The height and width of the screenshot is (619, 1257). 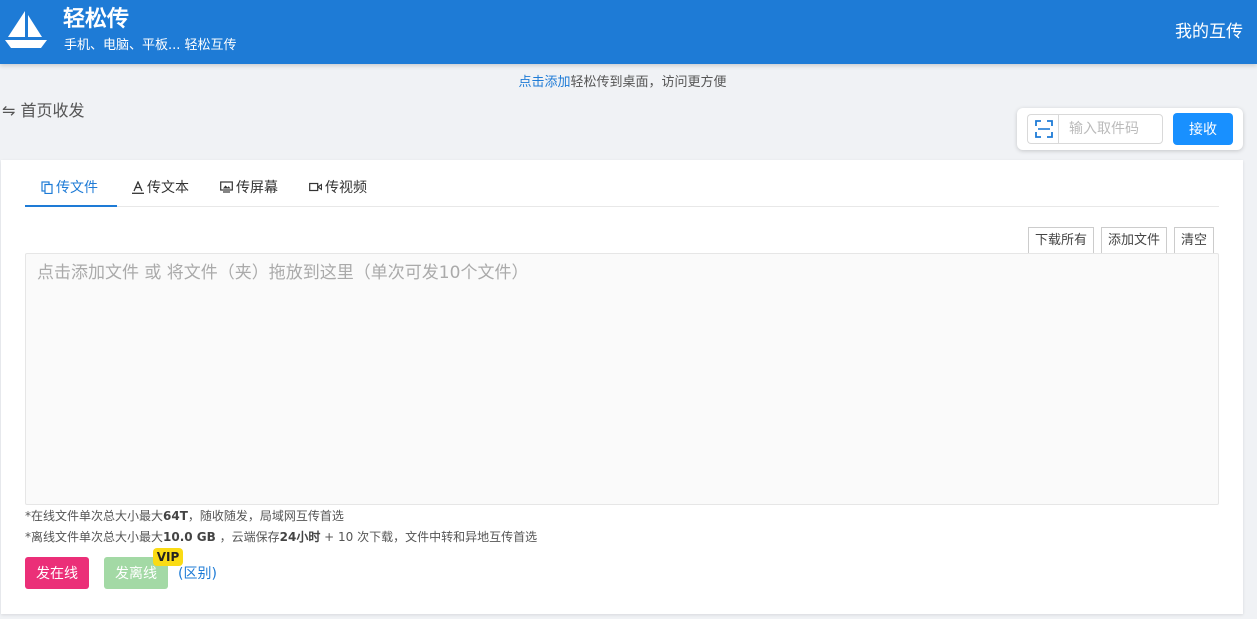 I want to click on drop-zone-hint: 点击添加文件 或 将文件（夹）拖放到这里（单次可发10个文件）, so click(x=283, y=273).